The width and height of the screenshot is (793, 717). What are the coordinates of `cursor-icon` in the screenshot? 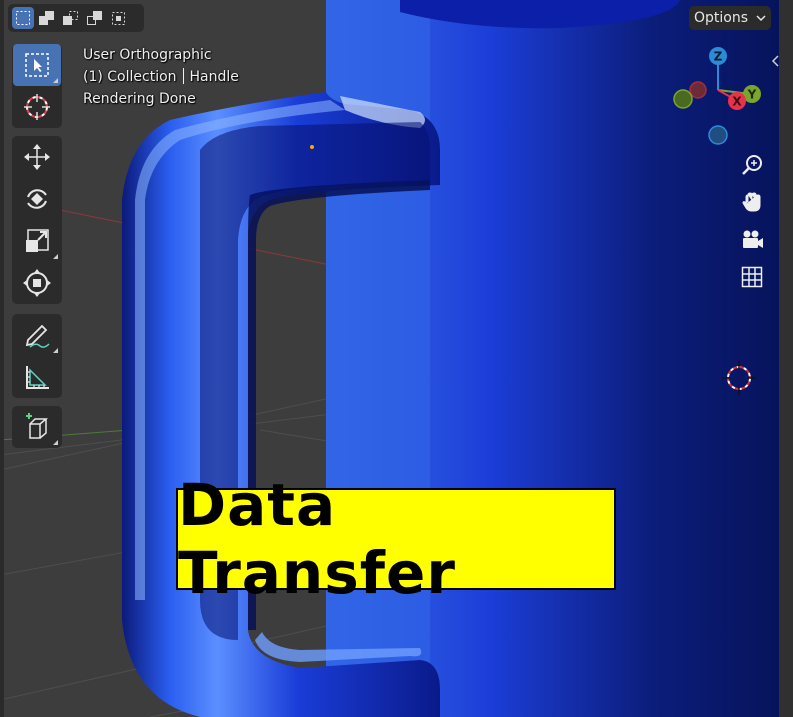 It's located at (37, 107).